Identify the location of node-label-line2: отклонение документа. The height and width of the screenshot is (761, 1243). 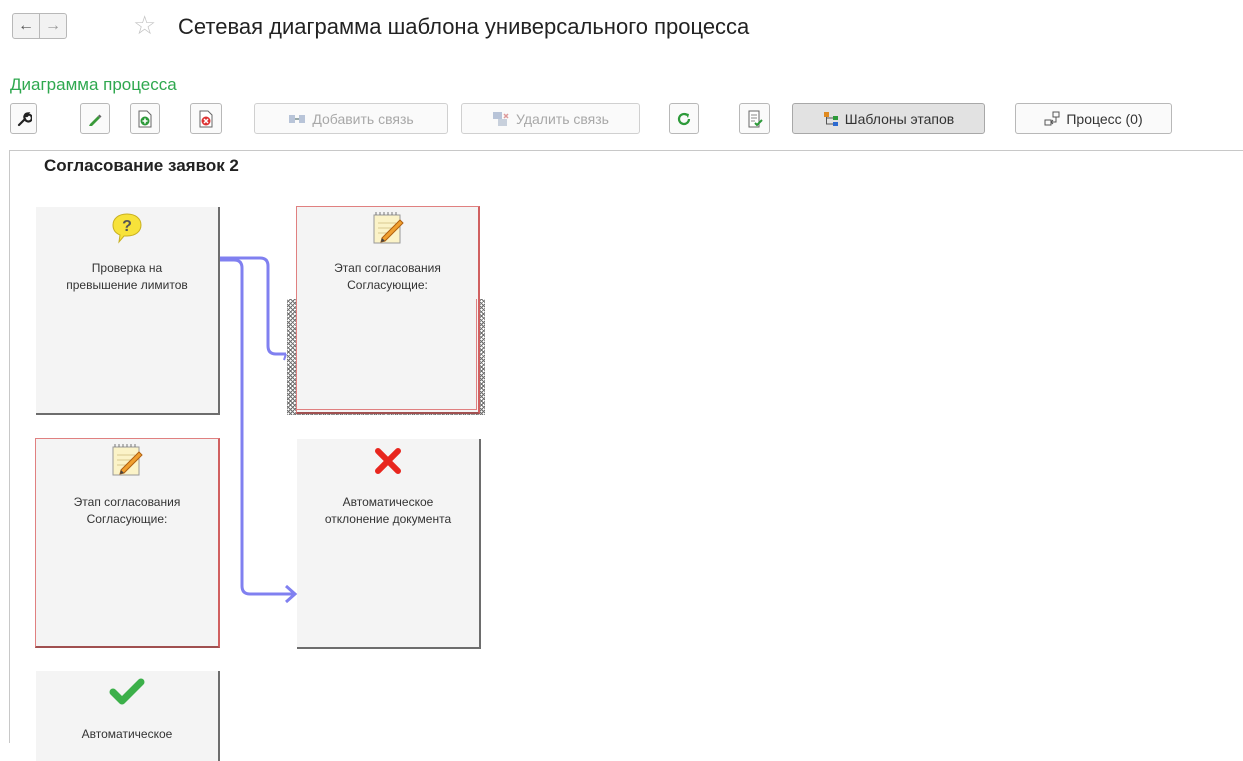
(388, 519).